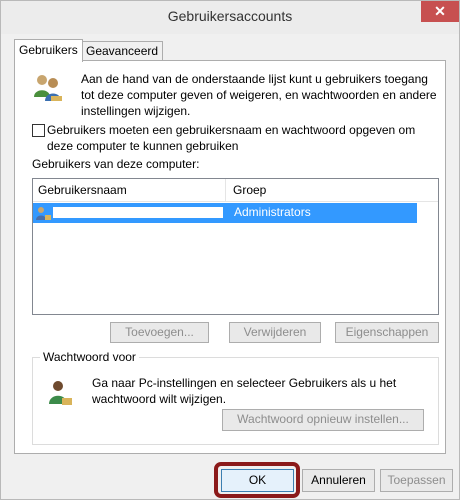 This screenshot has height=500, width=460. I want to click on users-icon, so click(48, 88).